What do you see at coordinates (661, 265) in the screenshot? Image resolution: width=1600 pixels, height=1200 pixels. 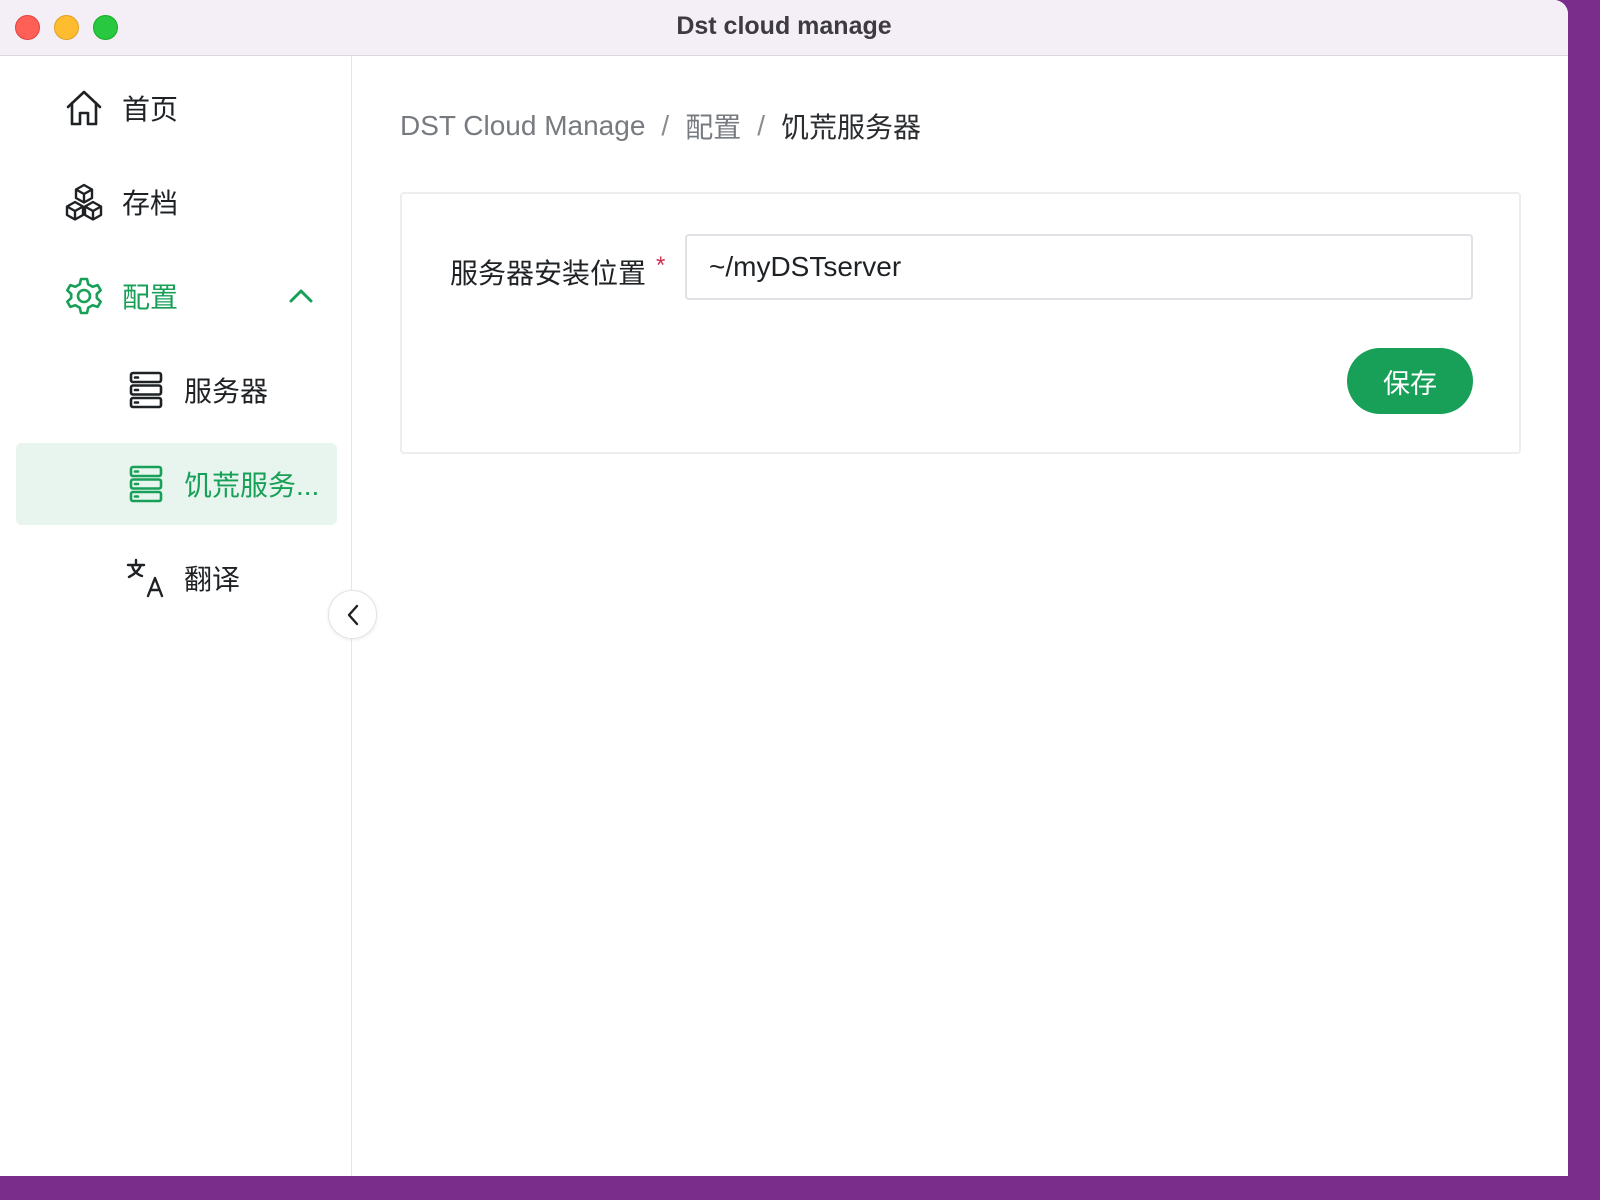 I see `required-mark: *` at bounding box center [661, 265].